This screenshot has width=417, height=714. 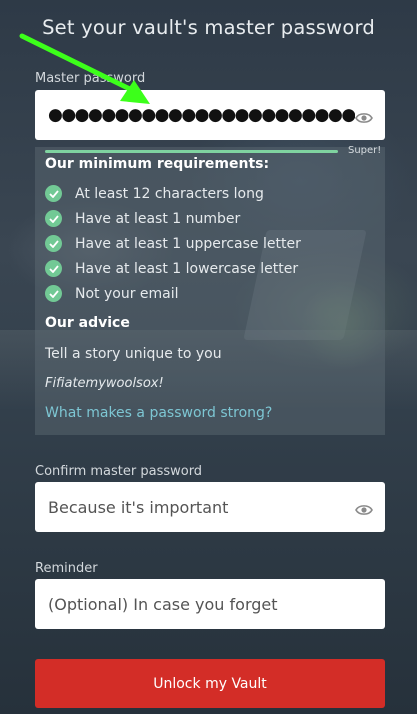 What do you see at coordinates (208, 27) in the screenshot?
I see `page-title: Set your vault's master password` at bounding box center [208, 27].